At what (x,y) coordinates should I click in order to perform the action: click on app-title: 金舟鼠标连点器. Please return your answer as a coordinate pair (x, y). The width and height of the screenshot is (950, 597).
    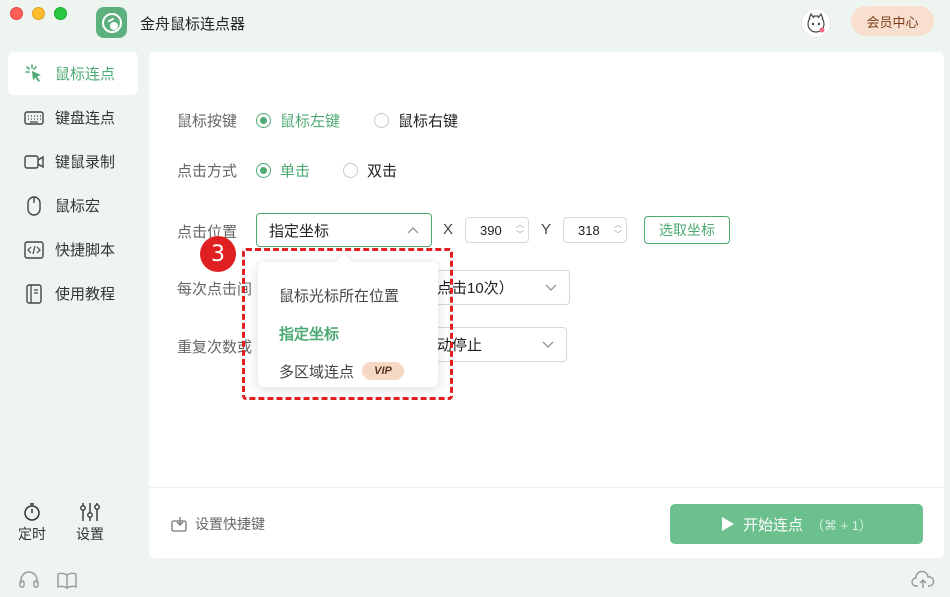
    Looking at the image, I should click on (193, 24).